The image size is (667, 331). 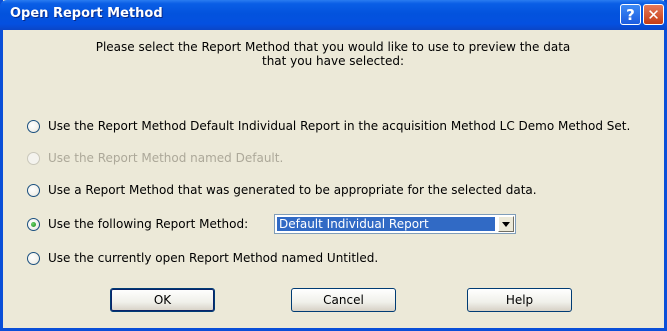 I want to click on option-following-method: Use the following Report Method:, so click(x=137, y=224).